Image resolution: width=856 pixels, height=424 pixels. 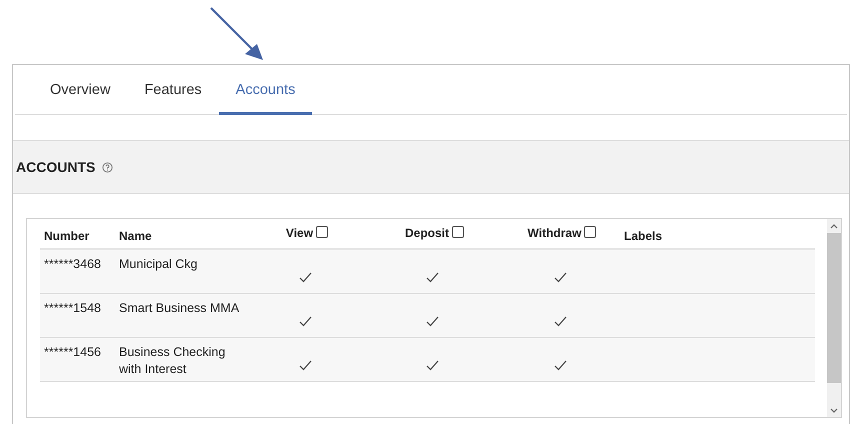 I want to click on column-header: Labels, so click(x=643, y=236).